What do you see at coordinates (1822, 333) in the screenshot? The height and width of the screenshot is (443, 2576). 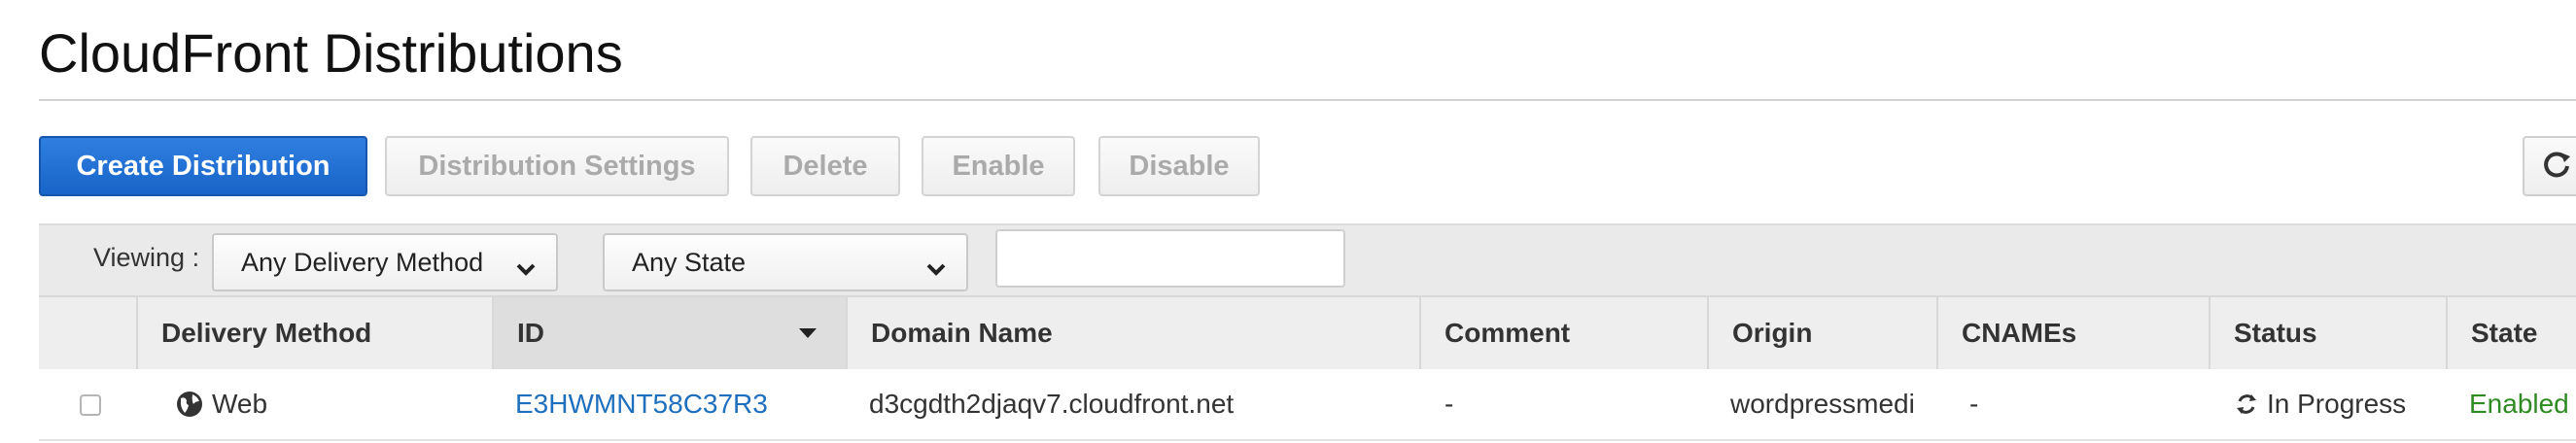 I see `column-header-origin: Origin` at bounding box center [1822, 333].